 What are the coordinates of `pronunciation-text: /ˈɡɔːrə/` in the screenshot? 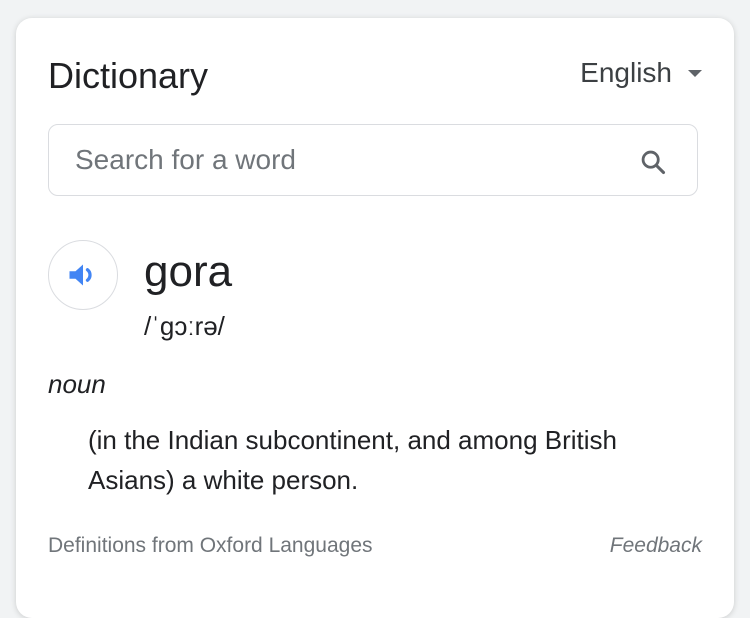 It's located at (184, 326).